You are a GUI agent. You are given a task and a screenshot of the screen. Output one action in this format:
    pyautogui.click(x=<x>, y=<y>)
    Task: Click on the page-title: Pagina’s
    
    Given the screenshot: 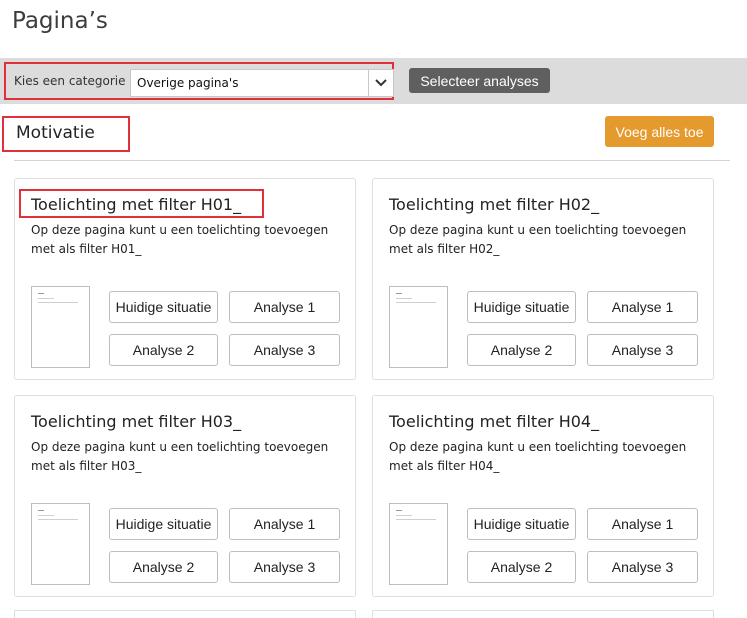 What is the action you would take?
    pyautogui.click(x=60, y=21)
    